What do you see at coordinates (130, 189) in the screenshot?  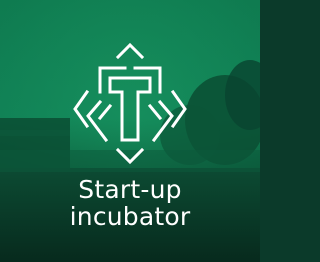 I see `caption-line-1: Start-up` at bounding box center [130, 189].